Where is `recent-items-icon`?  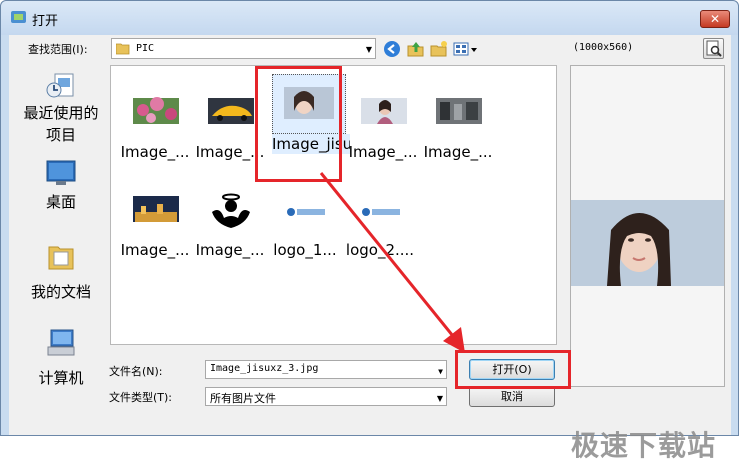
recent-items-icon is located at coordinates (60, 85).